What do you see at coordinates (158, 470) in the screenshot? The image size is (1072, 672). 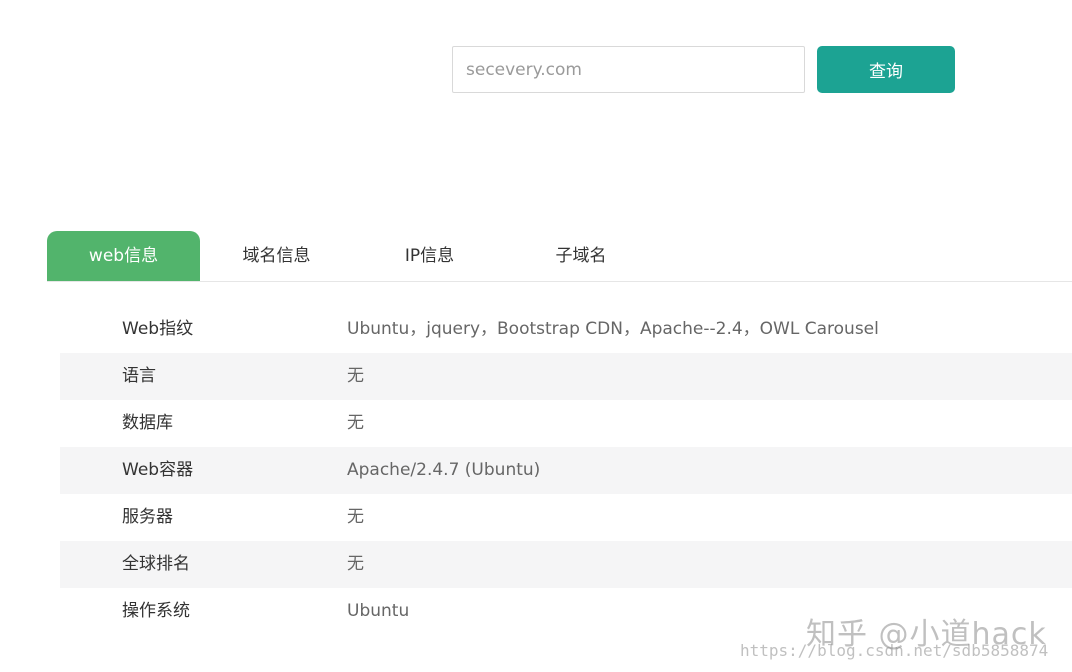 I see `row-label: Web容器` at bounding box center [158, 470].